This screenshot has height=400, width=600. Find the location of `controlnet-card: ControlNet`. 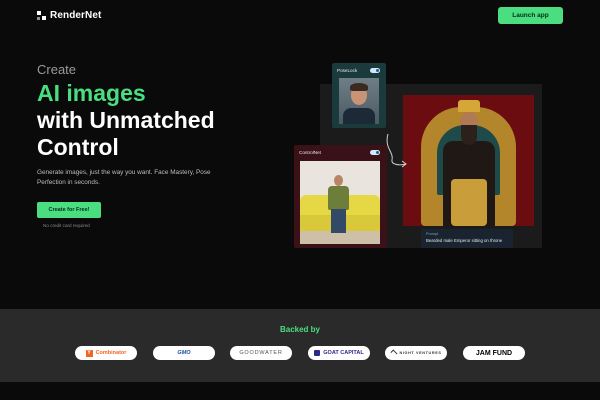

controlnet-card: ControlNet is located at coordinates (340, 196).